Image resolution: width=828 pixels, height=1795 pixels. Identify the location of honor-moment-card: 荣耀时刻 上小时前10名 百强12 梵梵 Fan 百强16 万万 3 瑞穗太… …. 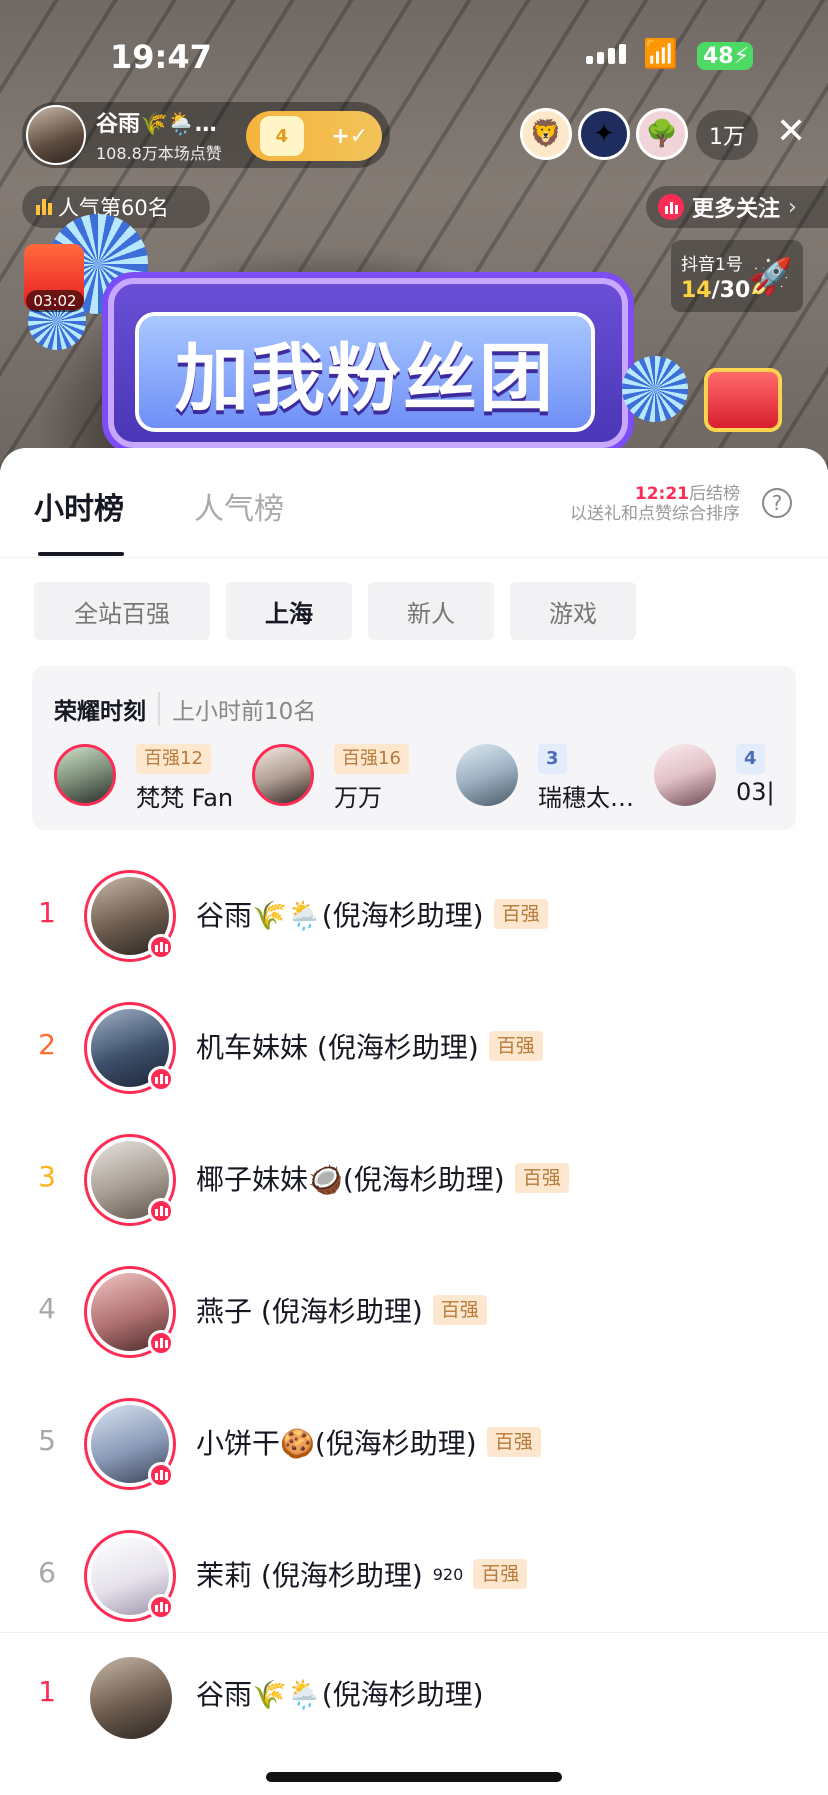
(414, 748).